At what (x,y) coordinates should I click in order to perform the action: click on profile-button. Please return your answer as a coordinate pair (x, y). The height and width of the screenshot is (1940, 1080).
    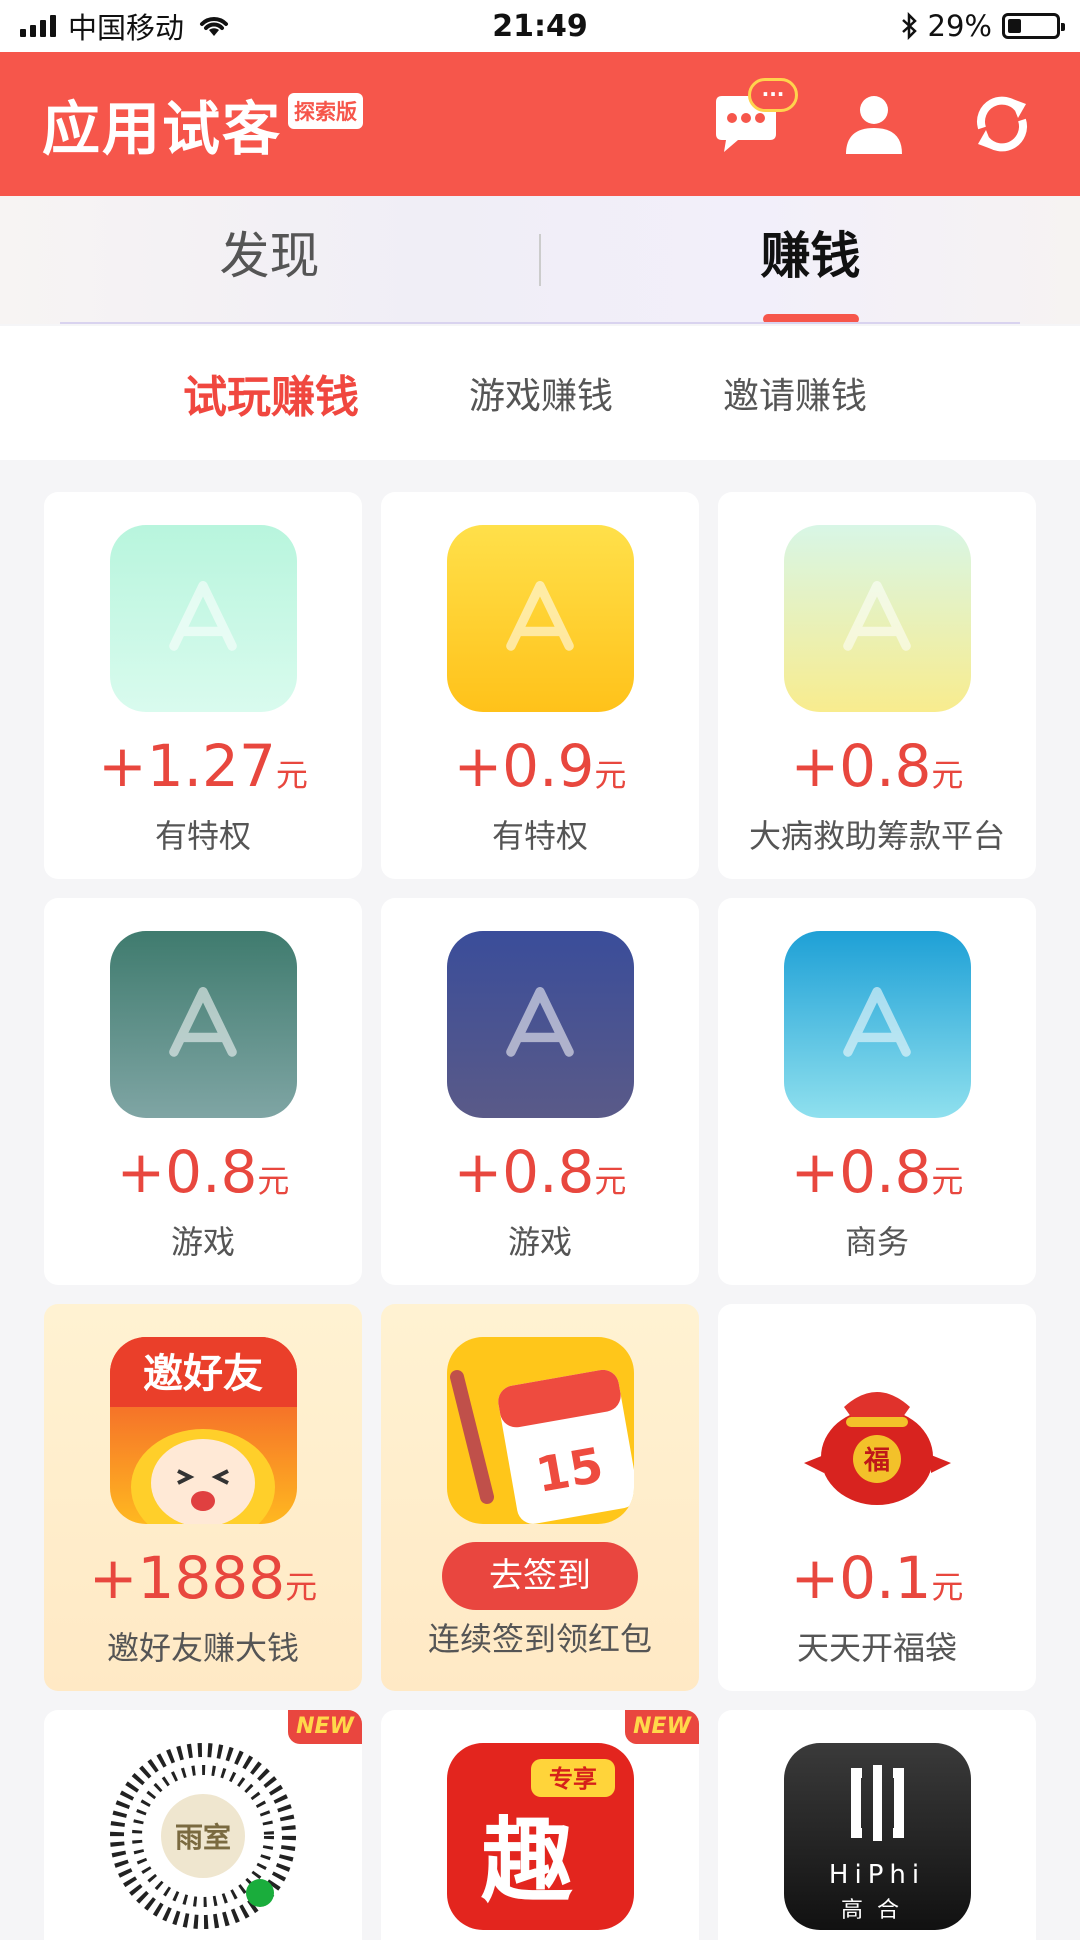
    Looking at the image, I should click on (874, 124).